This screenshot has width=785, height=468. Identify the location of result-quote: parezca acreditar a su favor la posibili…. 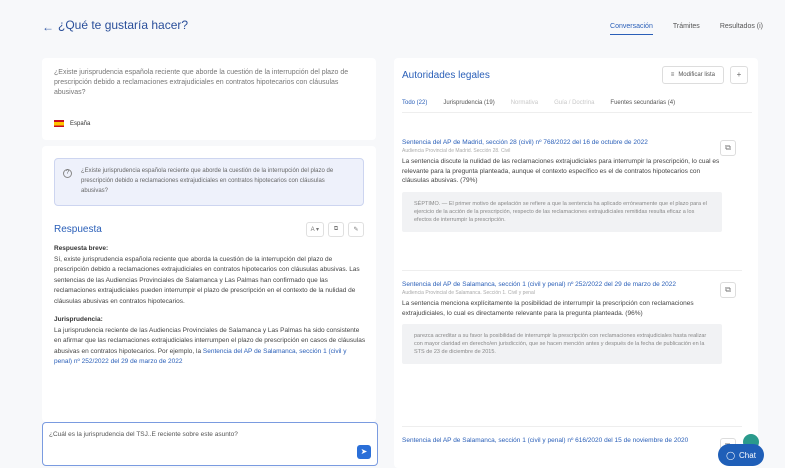
(562, 344).